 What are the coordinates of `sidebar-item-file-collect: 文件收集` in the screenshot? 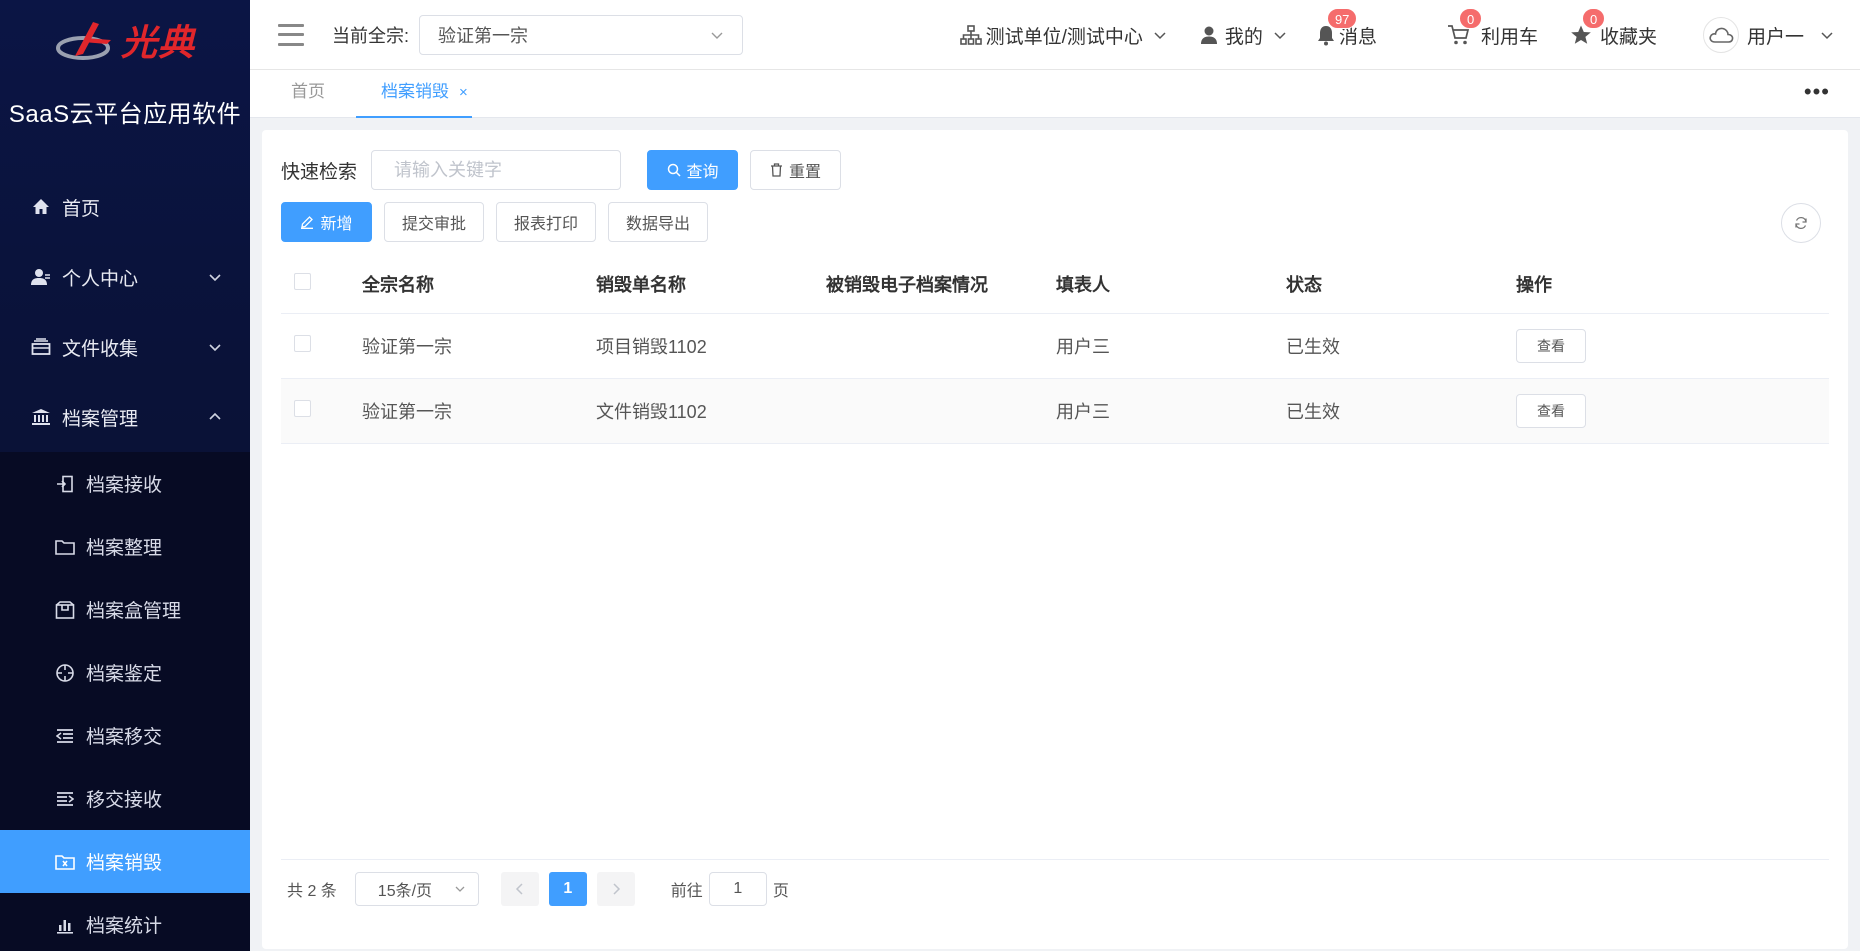 It's located at (125, 347).